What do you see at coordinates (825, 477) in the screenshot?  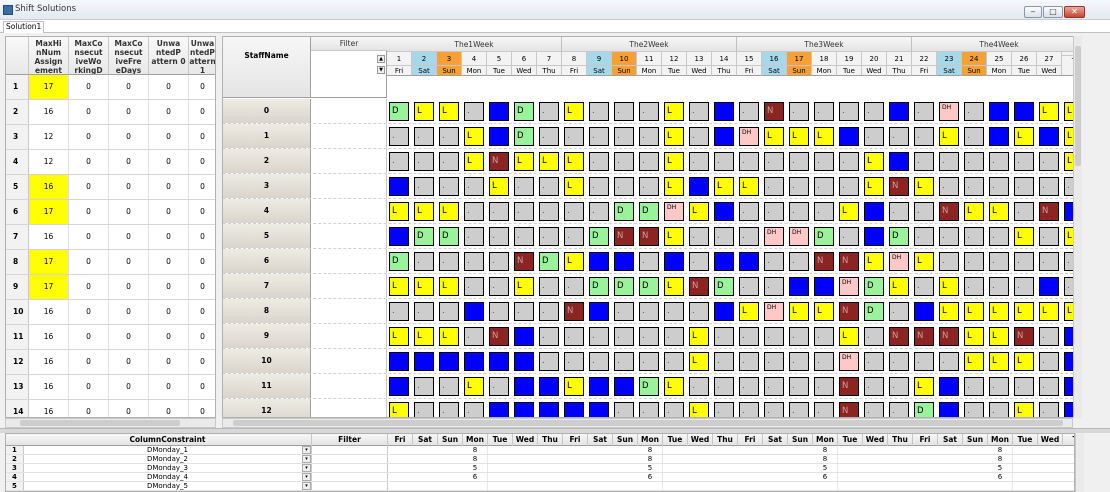 I see `constraint-value: 6` at bounding box center [825, 477].